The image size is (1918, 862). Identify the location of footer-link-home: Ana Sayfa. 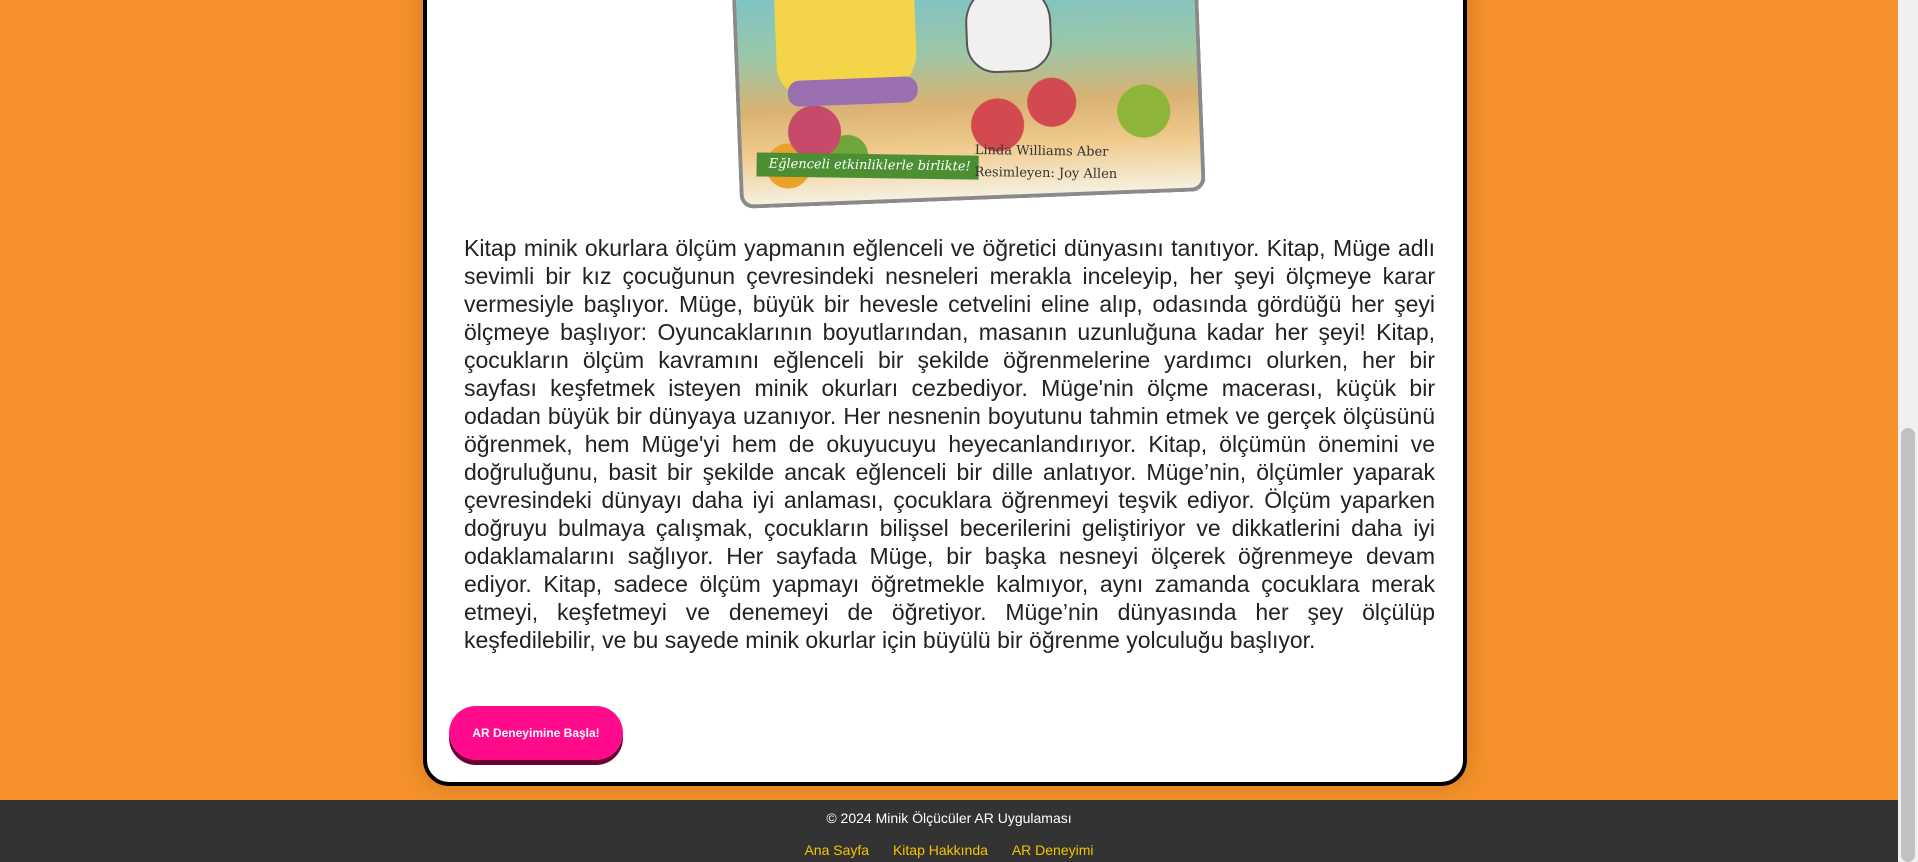
(836, 850).